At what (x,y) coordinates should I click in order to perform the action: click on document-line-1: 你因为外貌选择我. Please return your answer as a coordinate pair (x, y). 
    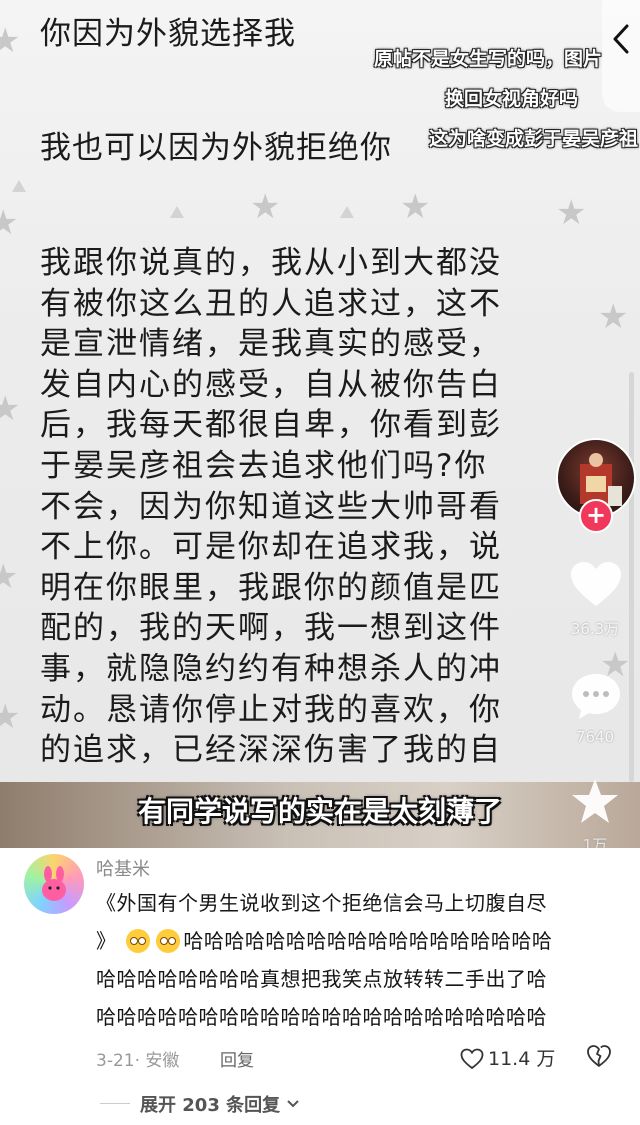
    Looking at the image, I should click on (168, 34).